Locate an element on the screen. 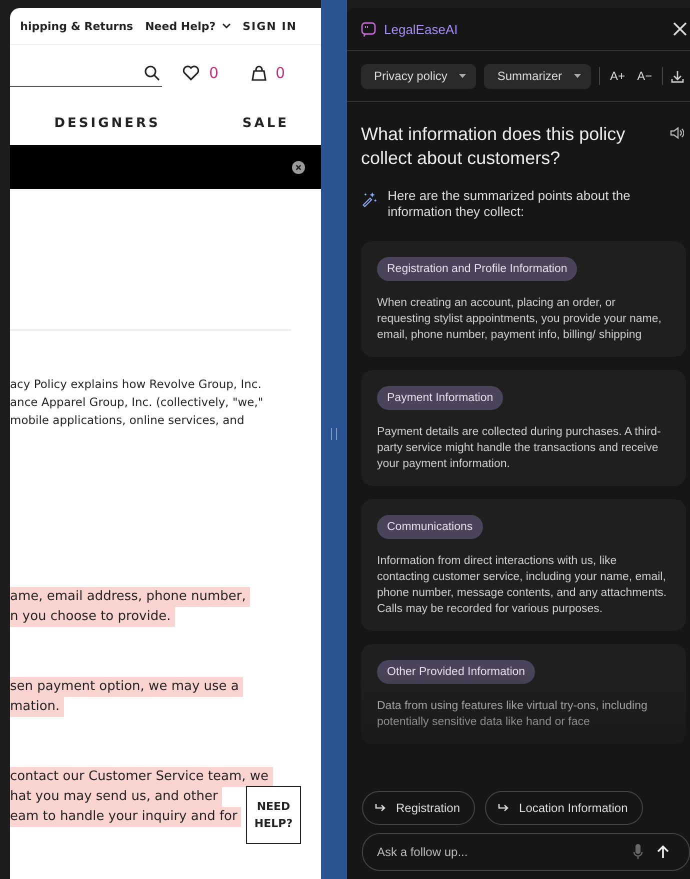  dropdown: Privacy policy is located at coordinates (418, 76).